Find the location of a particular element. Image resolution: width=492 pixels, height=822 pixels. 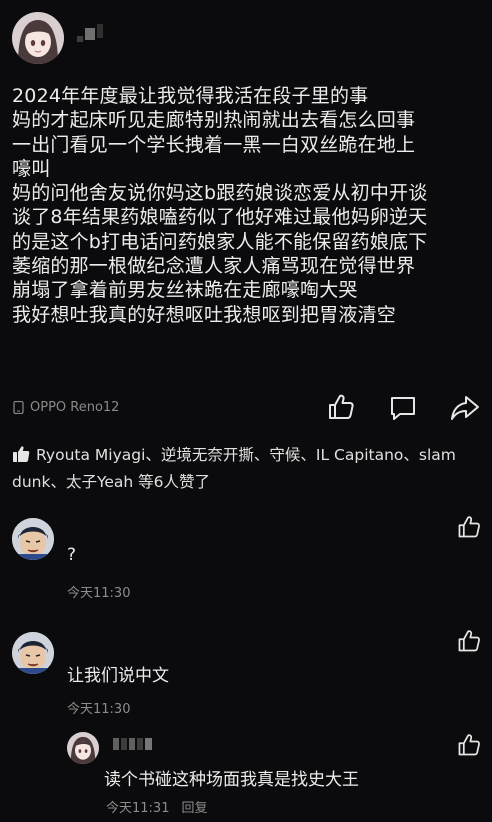

post-line: 一出门看见一个学长拽着一黑一白双丝跪在地上 is located at coordinates (214, 144).